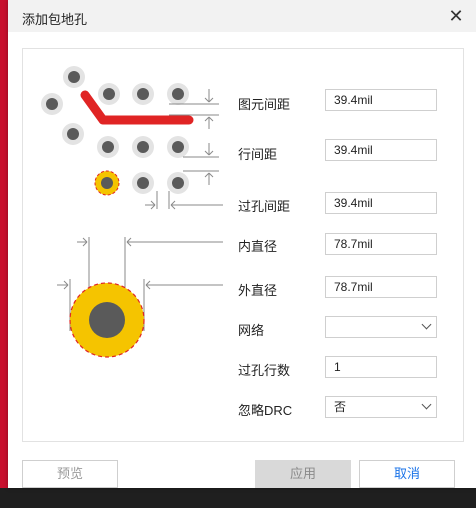  Describe the element at coordinates (264, 370) in the screenshot. I see `label-via-rows: 过孔行数` at that location.